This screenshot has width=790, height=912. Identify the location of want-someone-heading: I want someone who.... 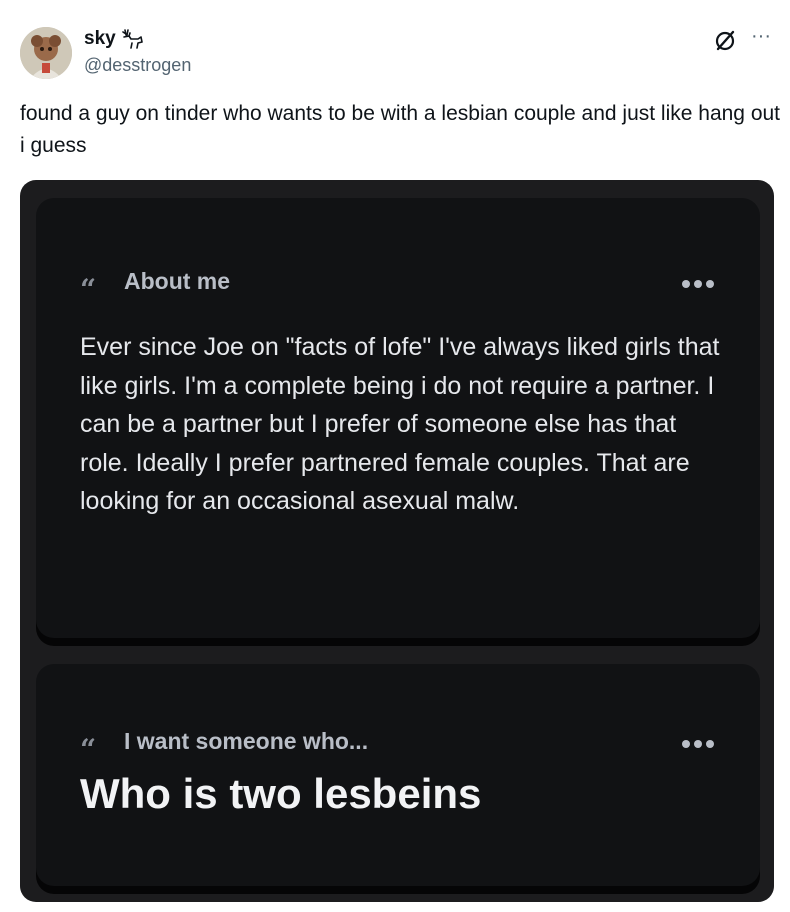
(246, 741).